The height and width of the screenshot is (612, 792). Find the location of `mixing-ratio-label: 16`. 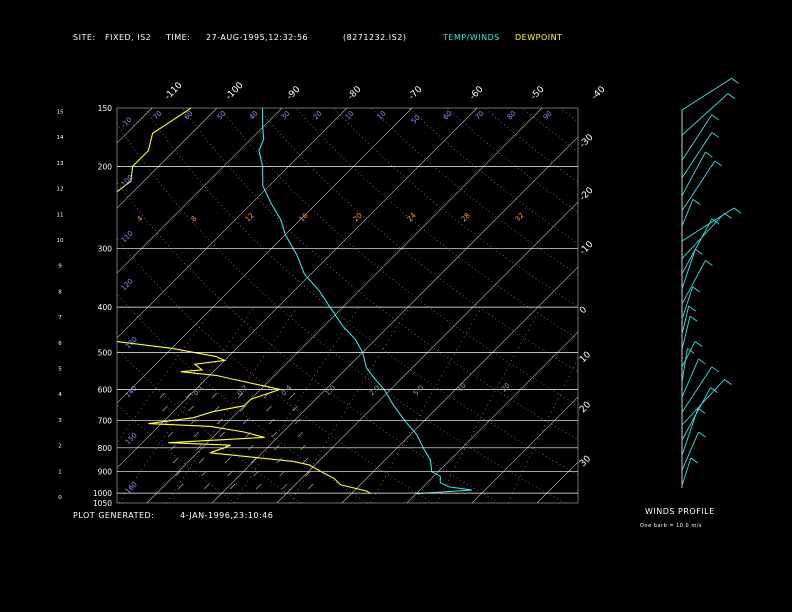

mixing-ratio-label: 16 is located at coordinates (304, 217).